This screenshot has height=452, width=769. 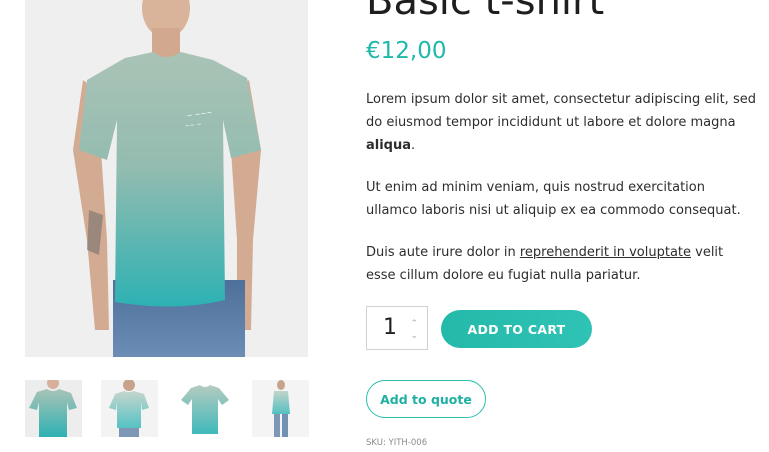 I want to click on add-to-cart-button: ADD TO CART, so click(x=516, y=329).